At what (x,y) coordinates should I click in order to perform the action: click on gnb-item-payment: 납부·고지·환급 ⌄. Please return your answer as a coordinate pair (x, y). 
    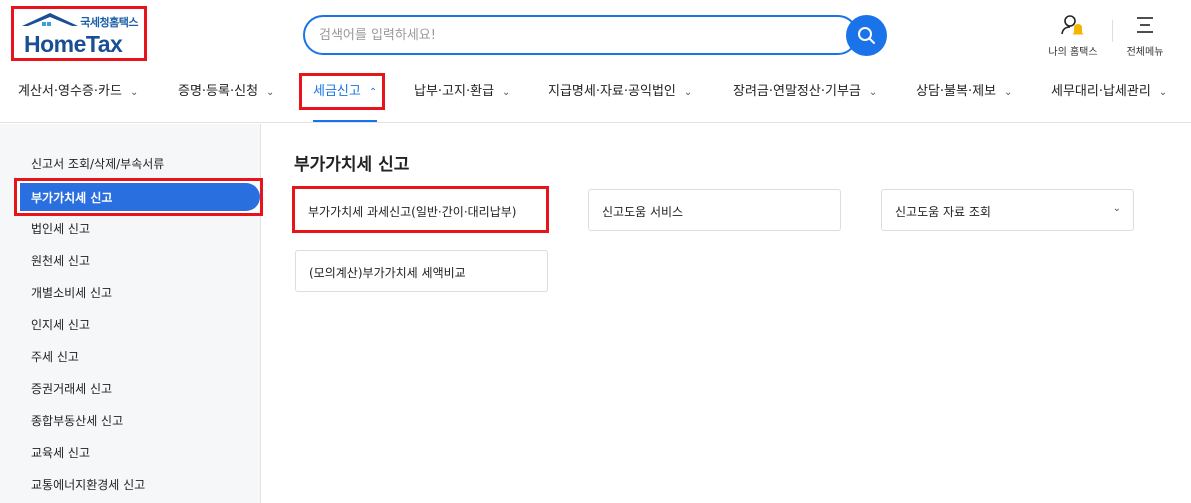
    Looking at the image, I should click on (462, 89).